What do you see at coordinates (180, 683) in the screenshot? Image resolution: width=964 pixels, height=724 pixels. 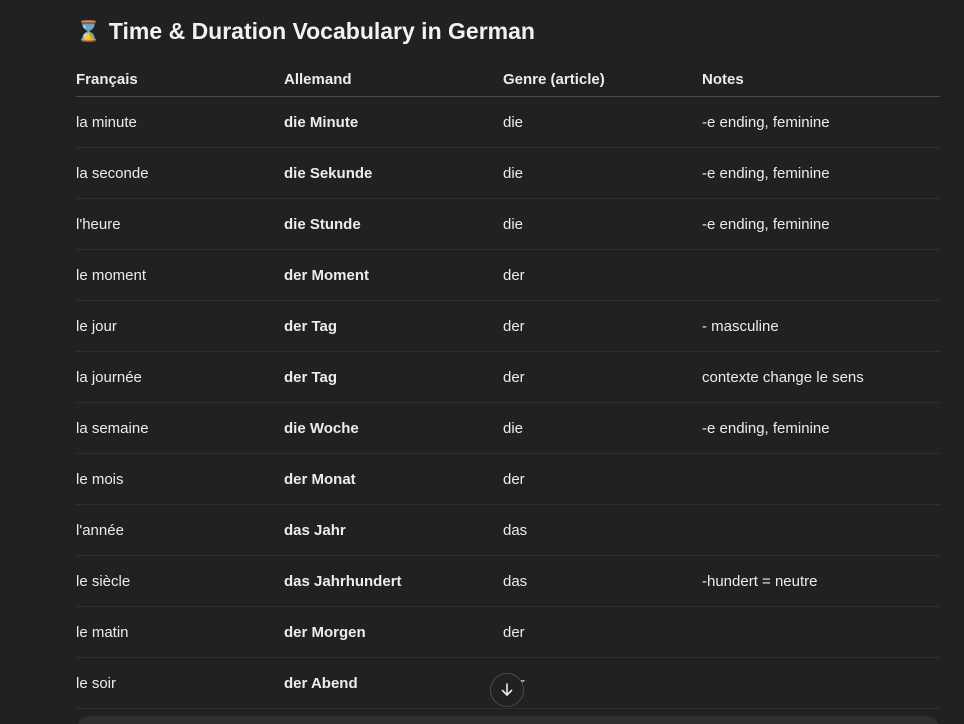 I see `cell-francais: le soir` at bounding box center [180, 683].